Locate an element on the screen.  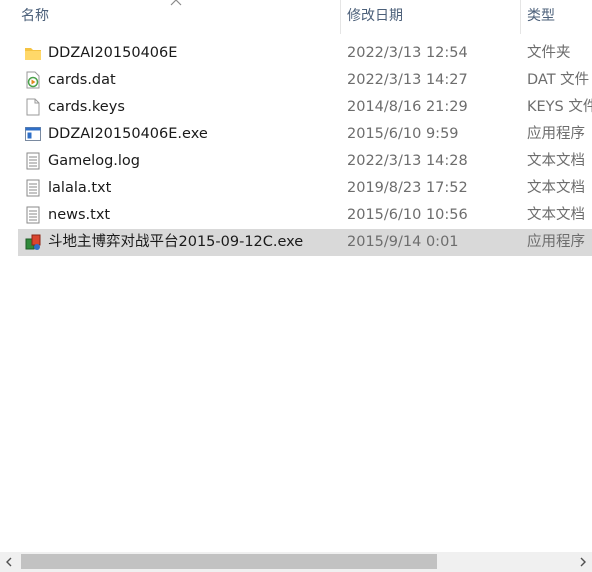
file-row: DDZAI20150406E 2022/3/13 12:54 文件夹 is located at coordinates (305, 53).